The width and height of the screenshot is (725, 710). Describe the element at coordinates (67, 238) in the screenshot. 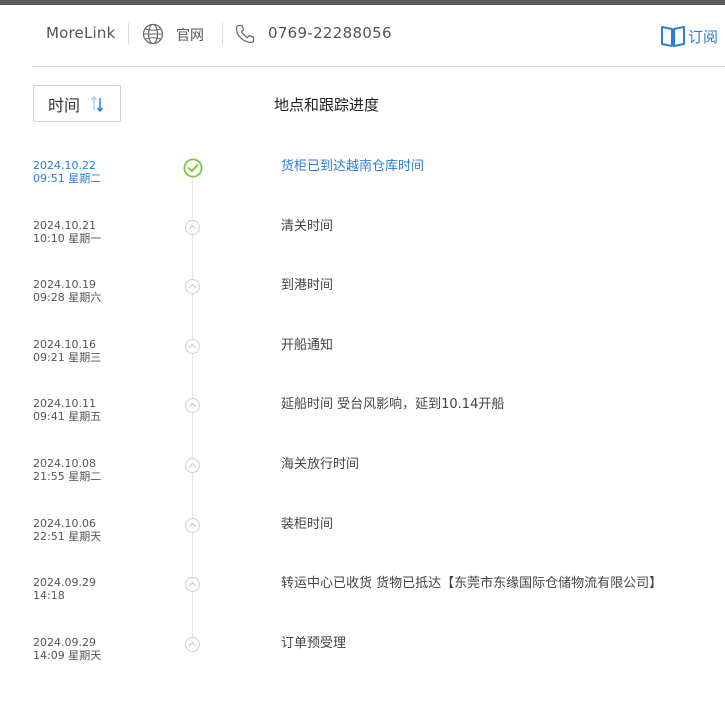

I see `event-time: 10:10 星期一` at that location.